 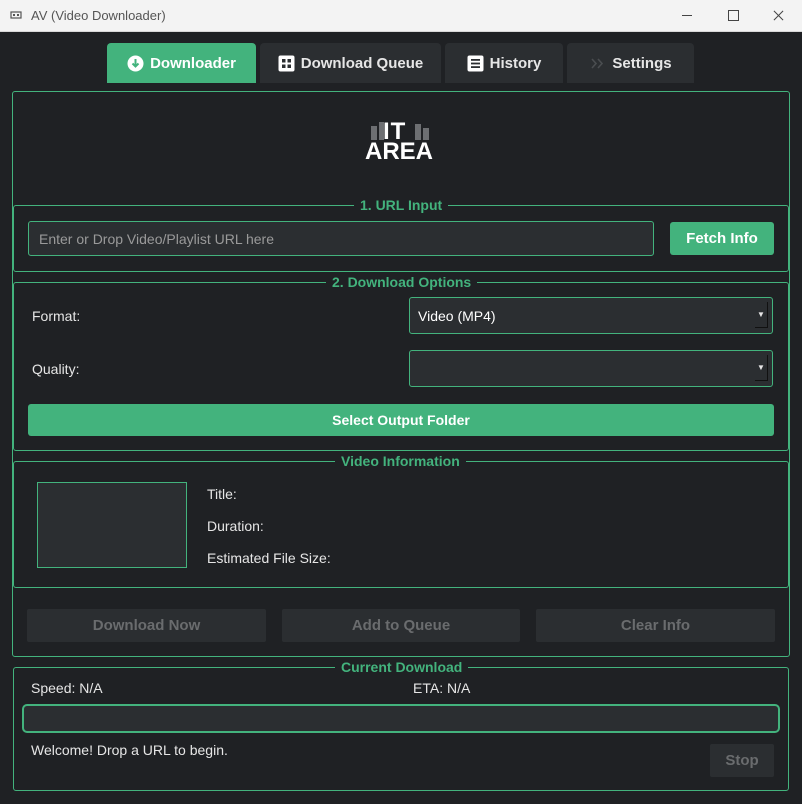 I want to click on tab-label: History, so click(x=515, y=63).